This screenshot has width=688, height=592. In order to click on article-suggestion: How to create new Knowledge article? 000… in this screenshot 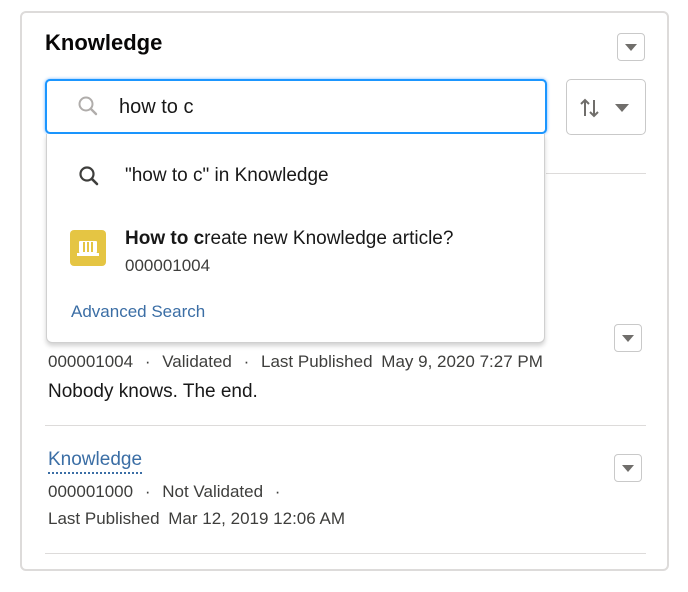, I will do `click(295, 249)`.